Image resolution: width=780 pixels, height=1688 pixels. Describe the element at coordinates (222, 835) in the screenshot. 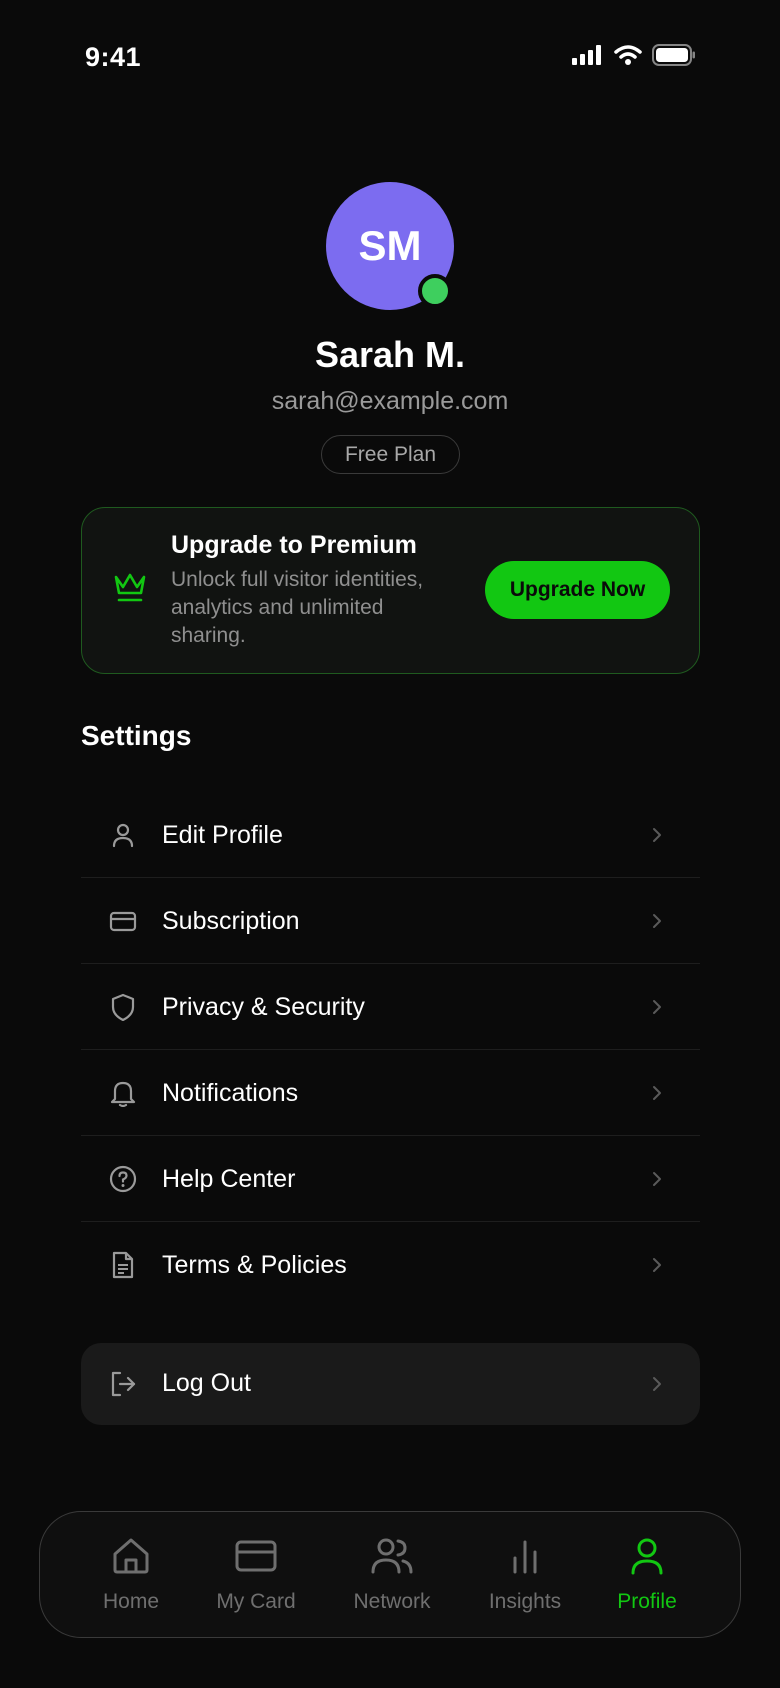

I see `settings-item-label: Edit Profile` at that location.